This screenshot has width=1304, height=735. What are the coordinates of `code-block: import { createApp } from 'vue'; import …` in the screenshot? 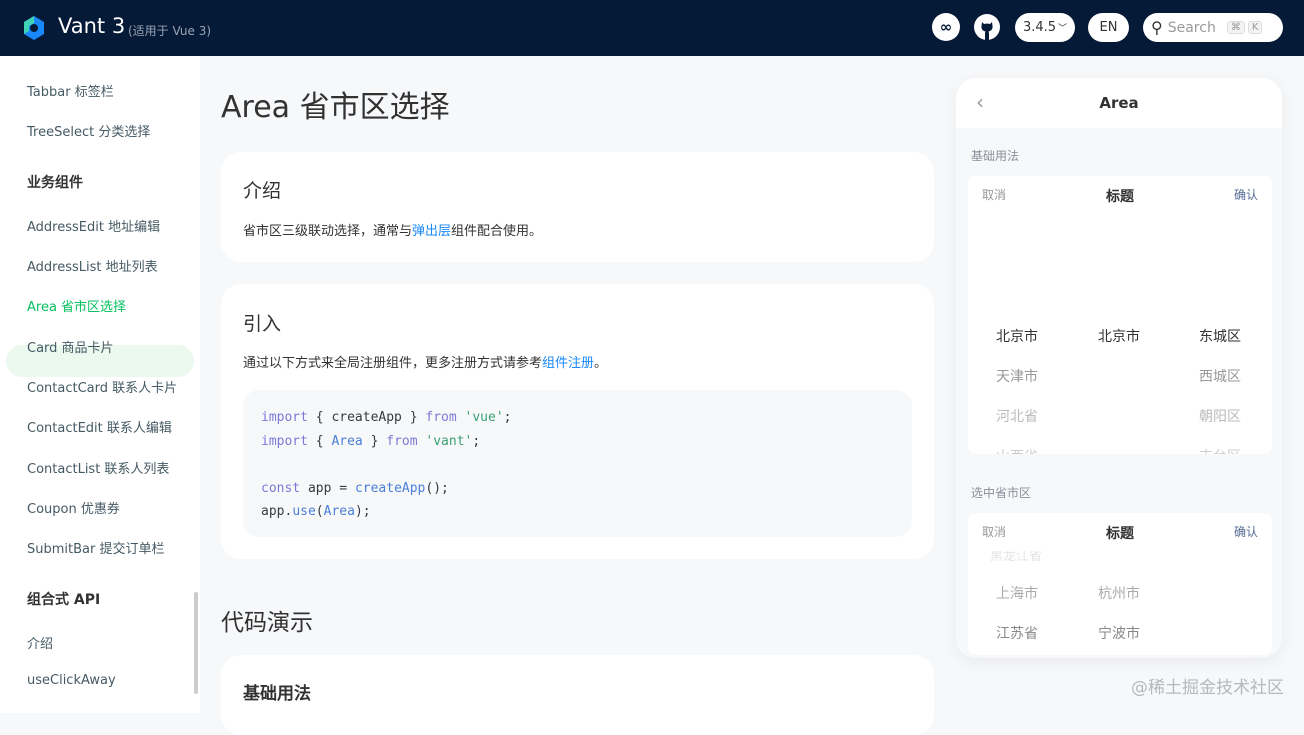 It's located at (577, 463).